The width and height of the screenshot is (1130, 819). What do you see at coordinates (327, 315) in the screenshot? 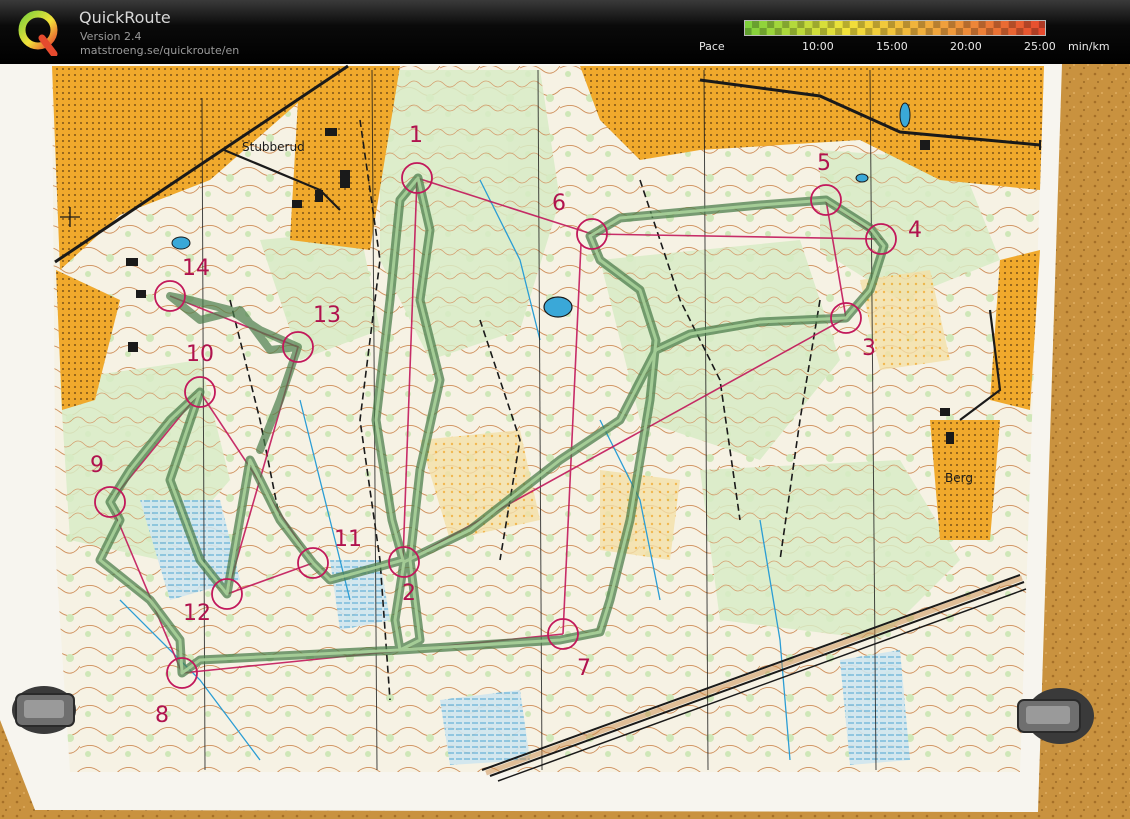
I see `control-label-13: 13` at bounding box center [327, 315].